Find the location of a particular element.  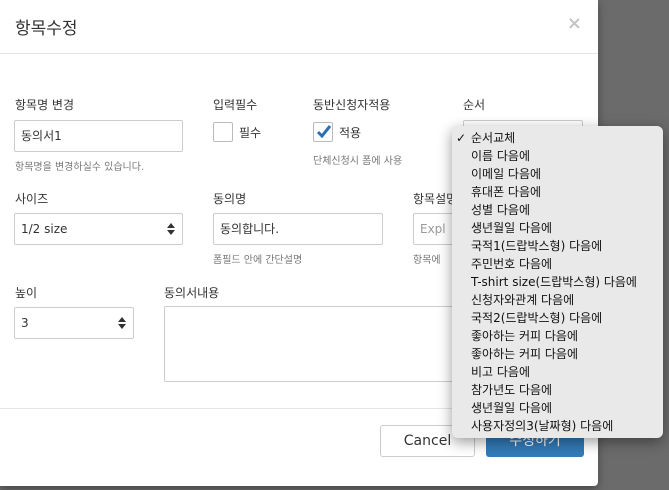

dropdown-option: 국적1(드랍박스형) 다음에 is located at coordinates (557, 246).